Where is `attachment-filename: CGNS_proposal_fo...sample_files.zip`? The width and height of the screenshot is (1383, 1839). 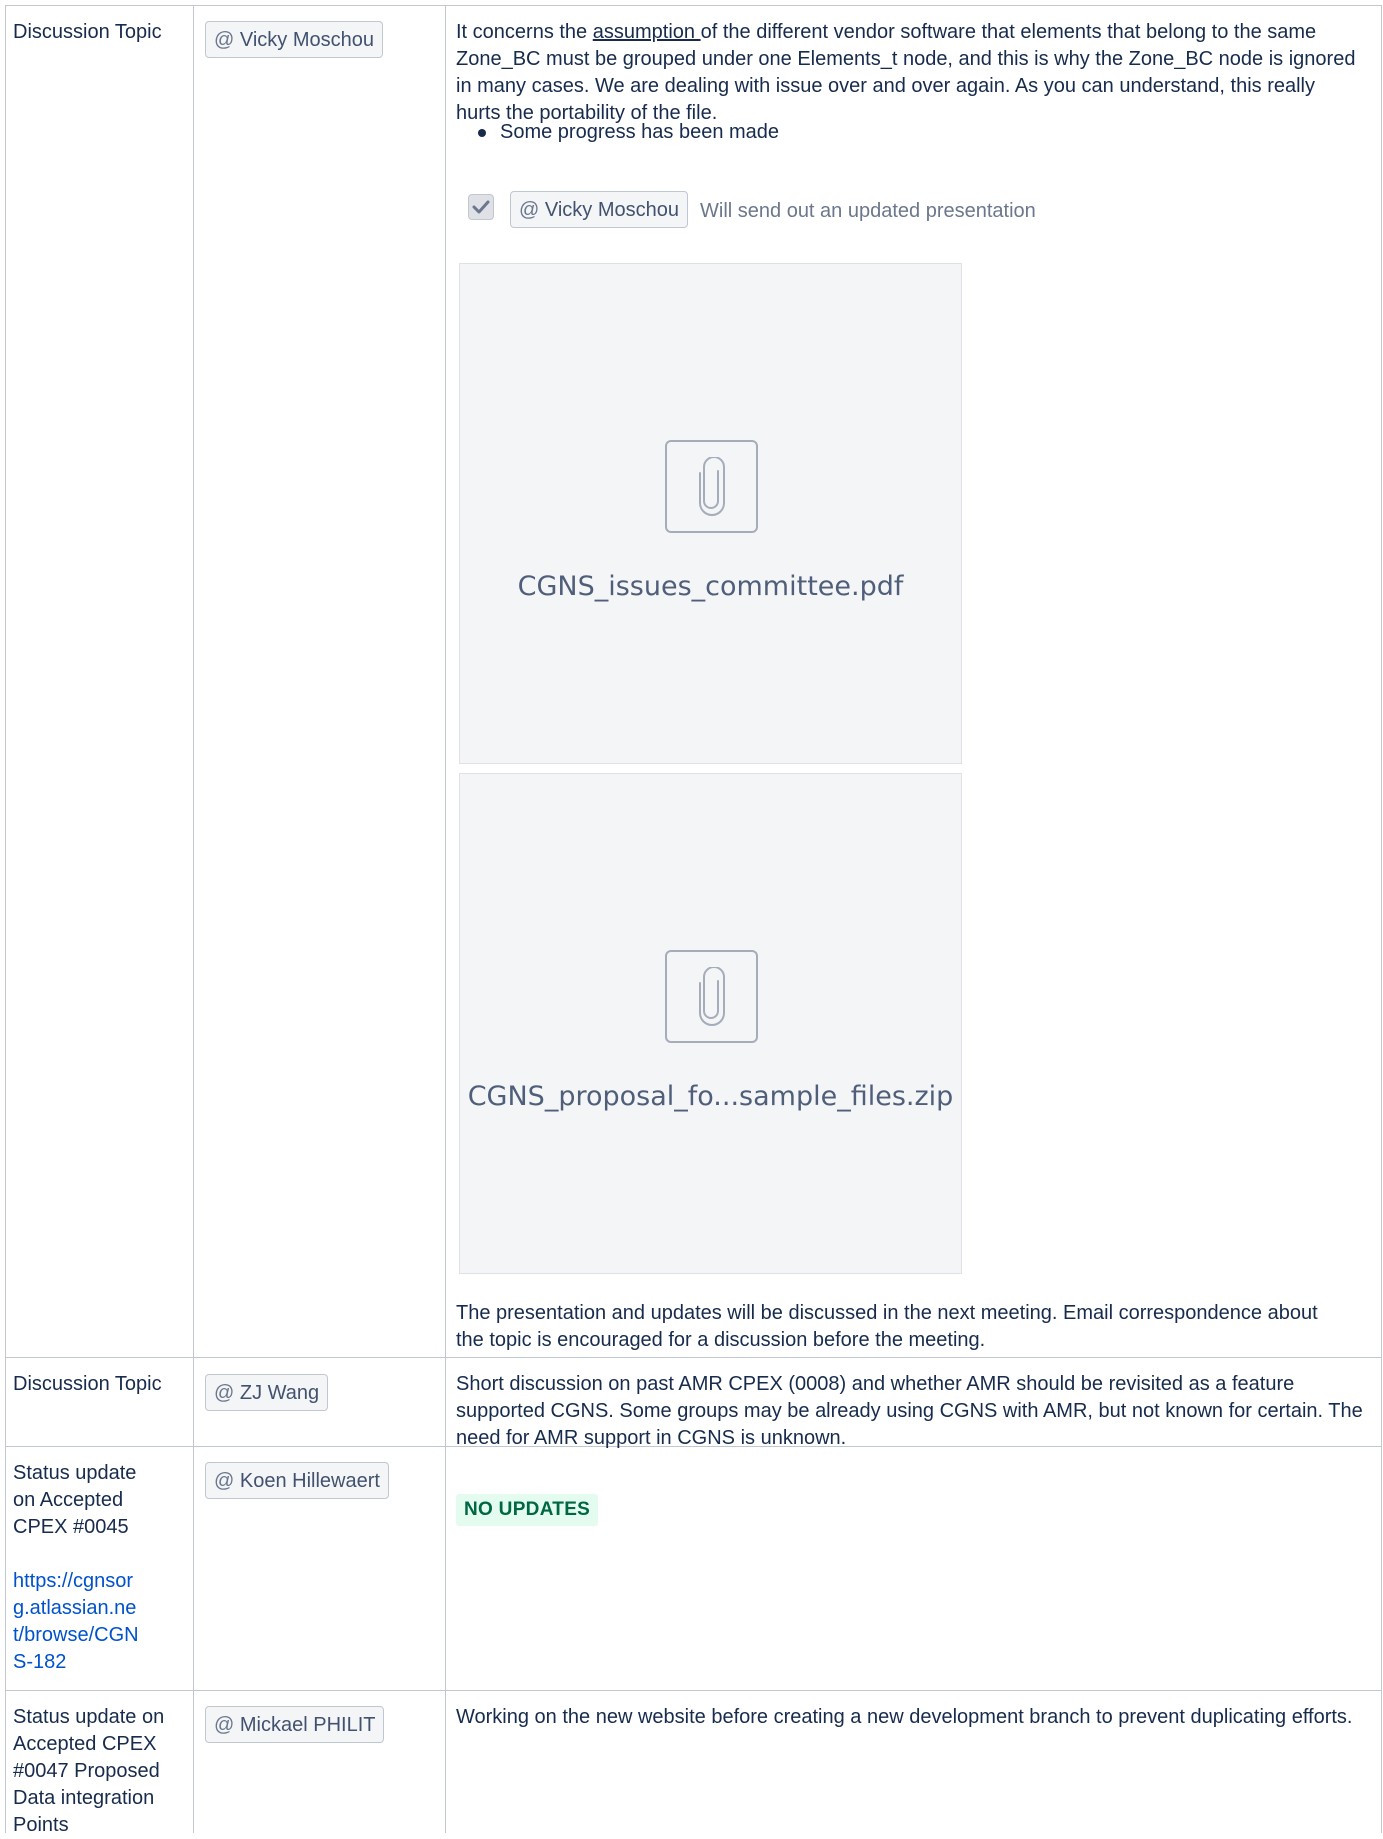
attachment-filename: CGNS_proposal_fo...sample_files.zip is located at coordinates (710, 1096).